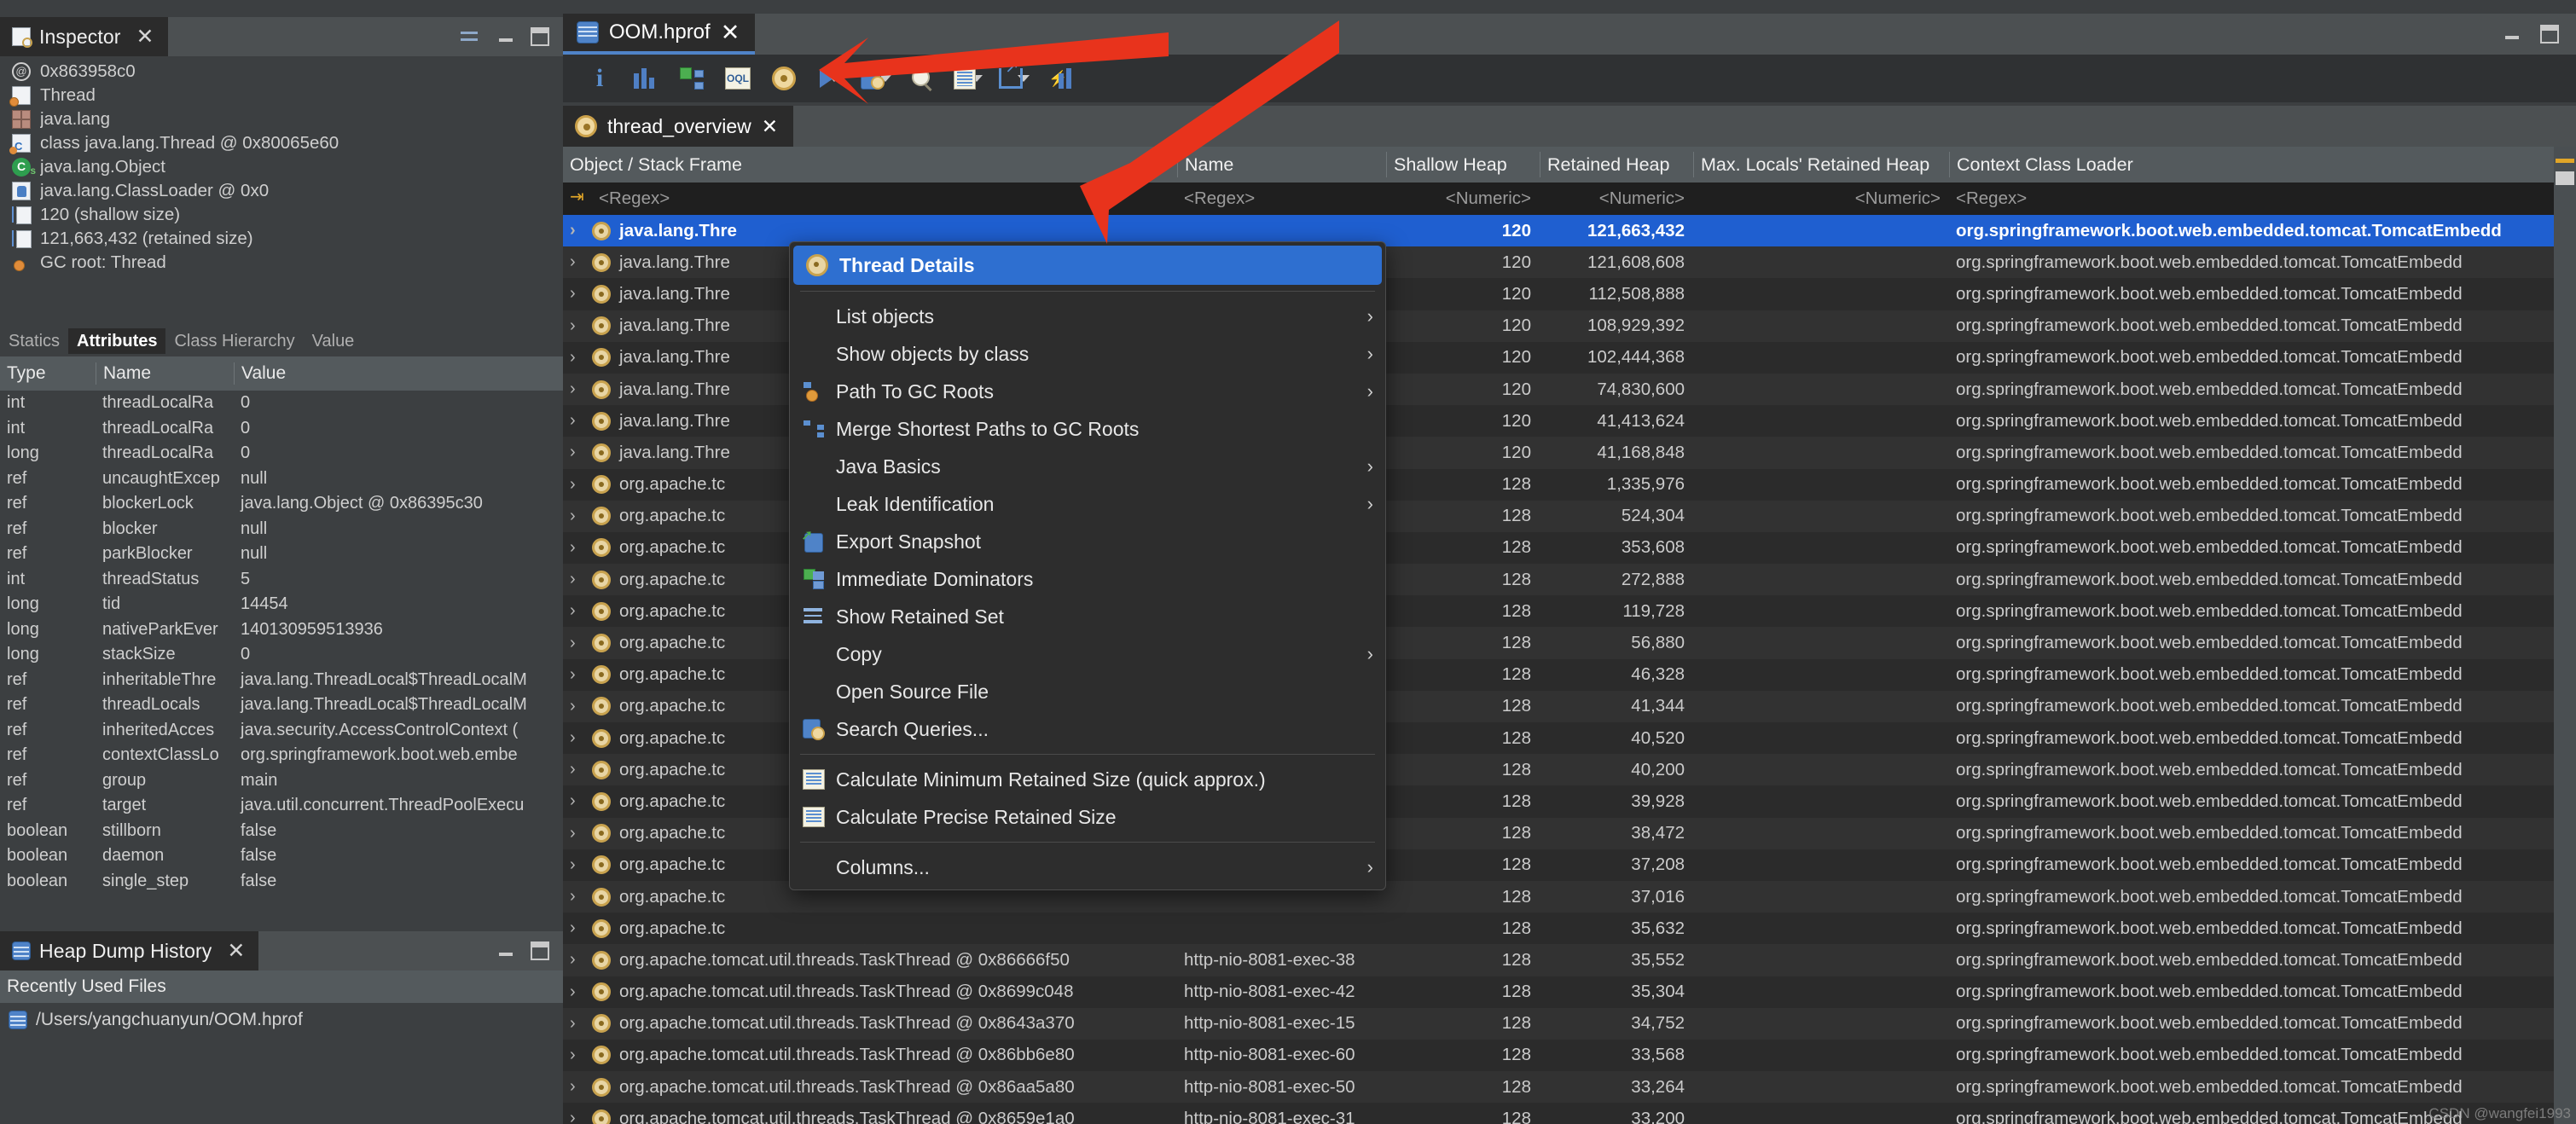  What do you see at coordinates (236, 951) in the screenshot?
I see `heap-dump-history-close-icon: ✕` at bounding box center [236, 951].